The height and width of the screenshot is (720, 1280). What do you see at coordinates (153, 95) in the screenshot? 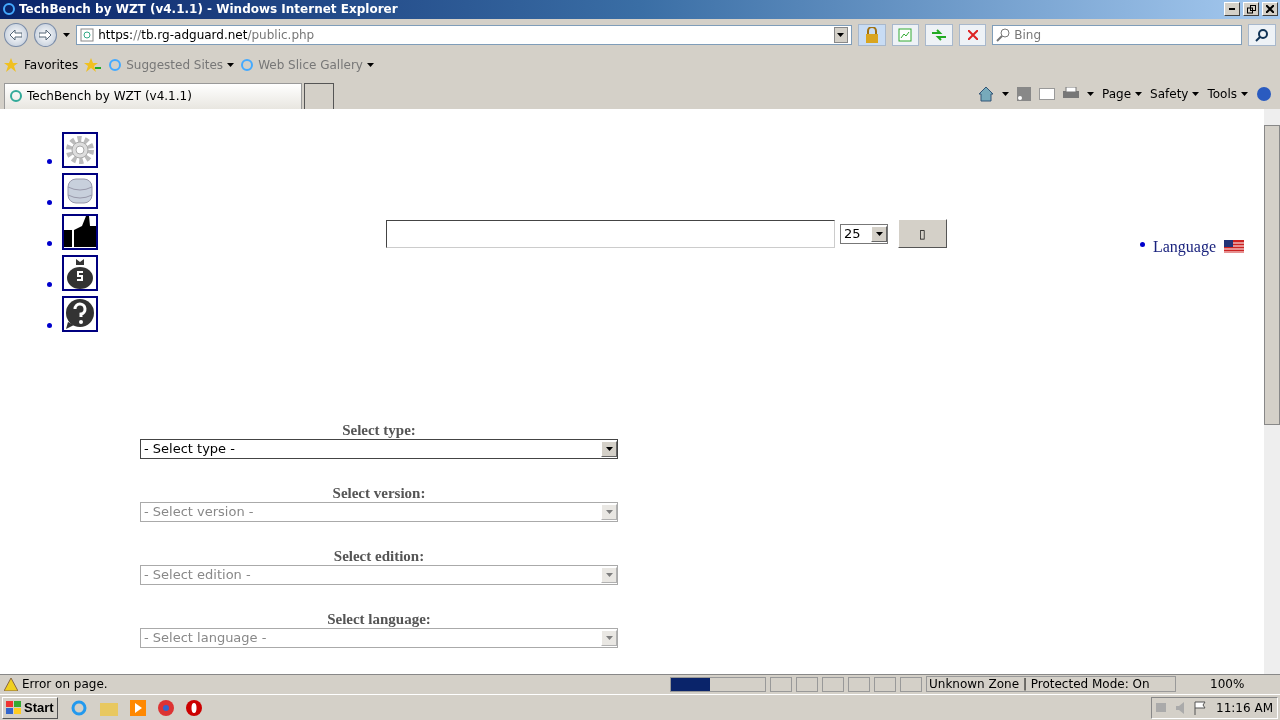
I see `browser-tab: TechBench by WZT (v4.1.1)` at bounding box center [153, 95].